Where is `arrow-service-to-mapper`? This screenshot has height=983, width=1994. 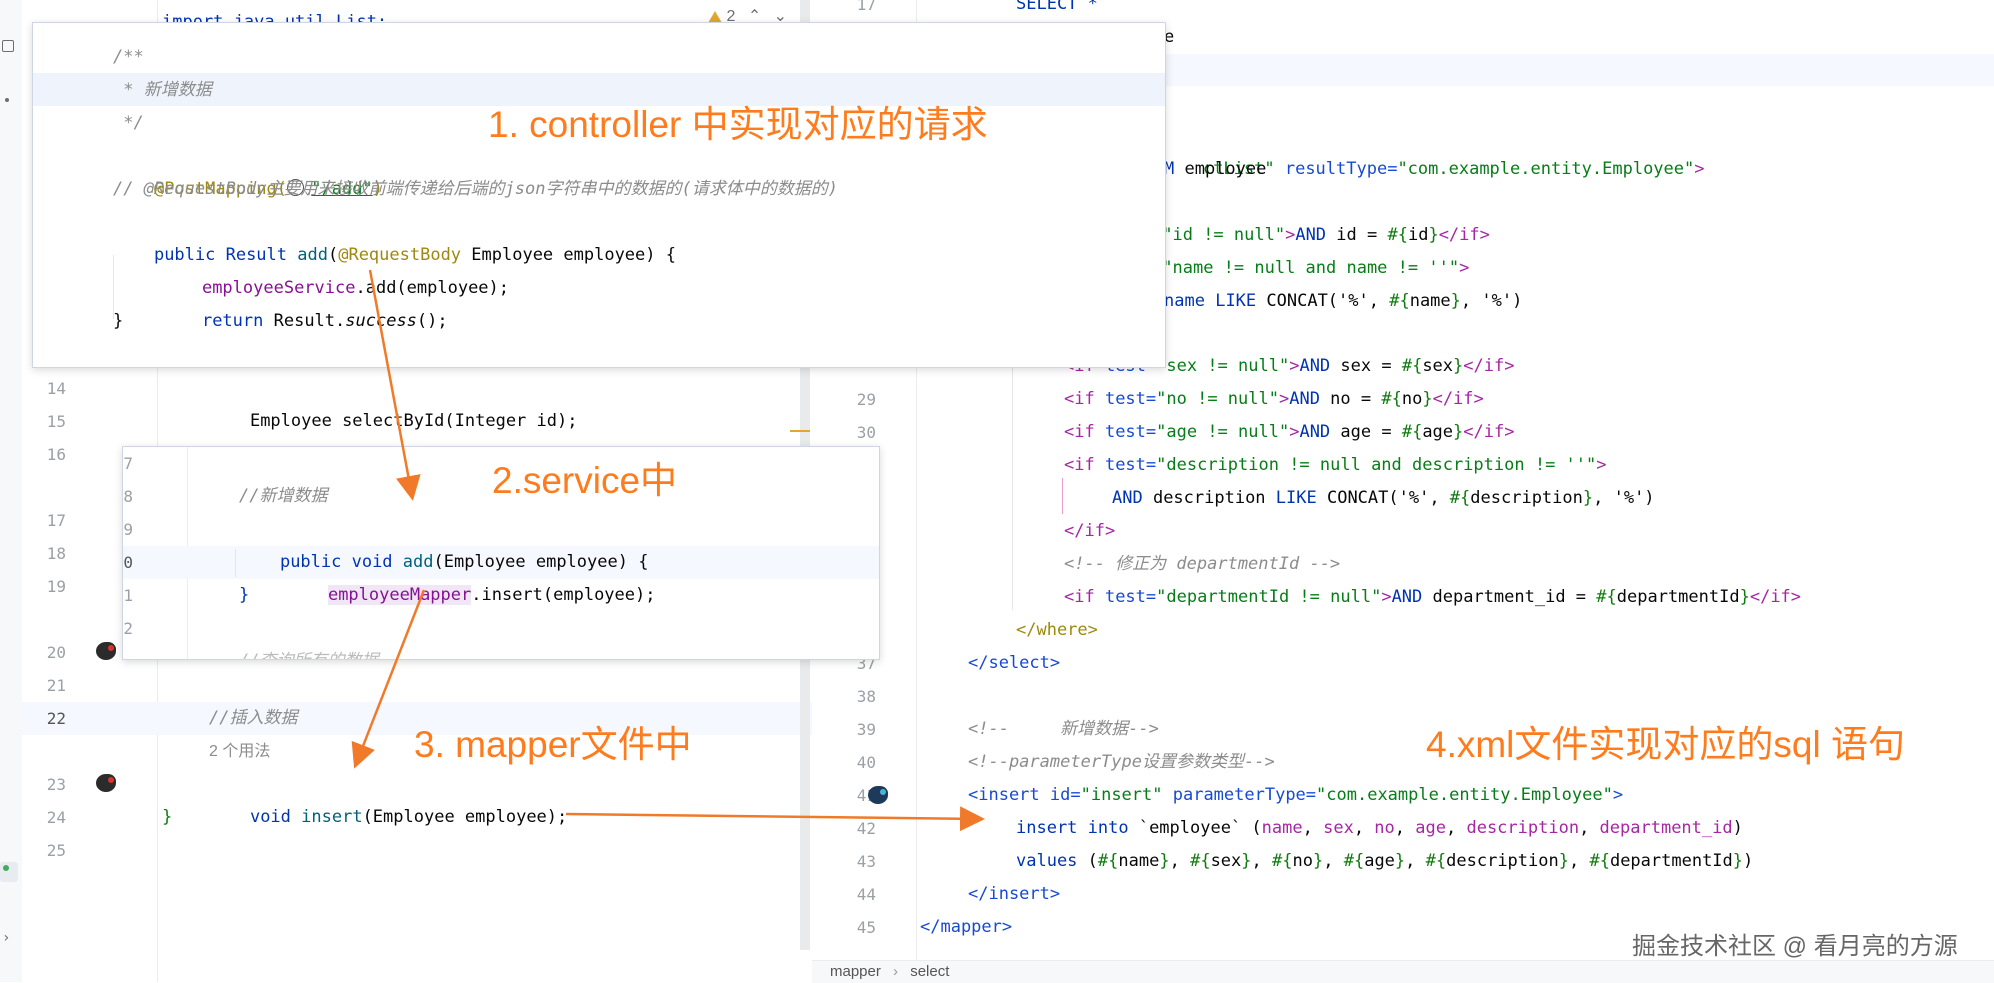 arrow-service-to-mapper is located at coordinates (388, 679).